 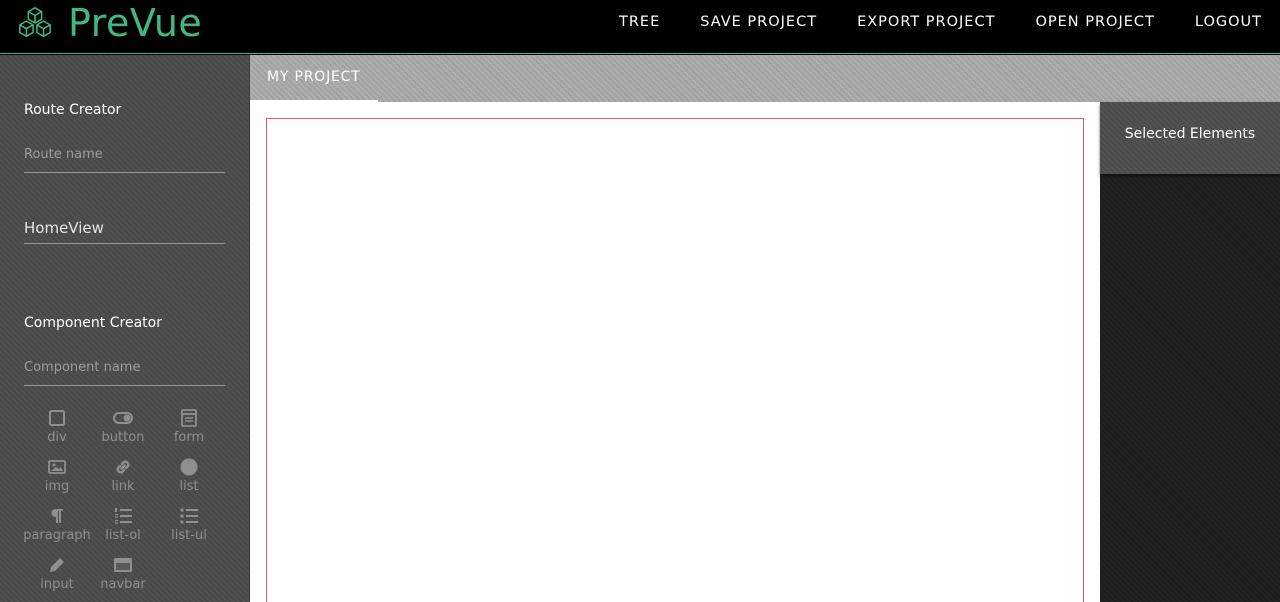 I want to click on element-img: img, so click(x=57, y=478).